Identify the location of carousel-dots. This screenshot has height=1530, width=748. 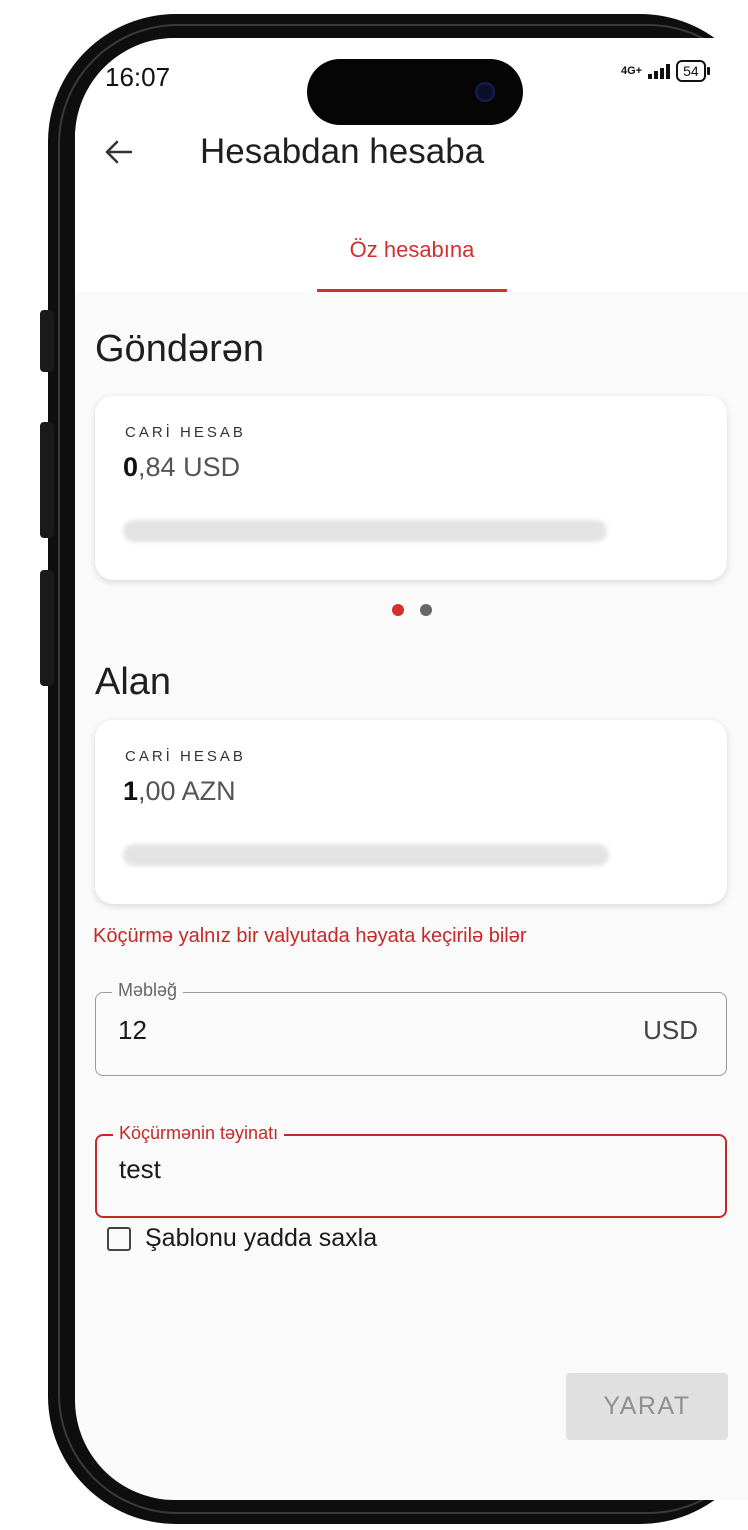
(412, 610).